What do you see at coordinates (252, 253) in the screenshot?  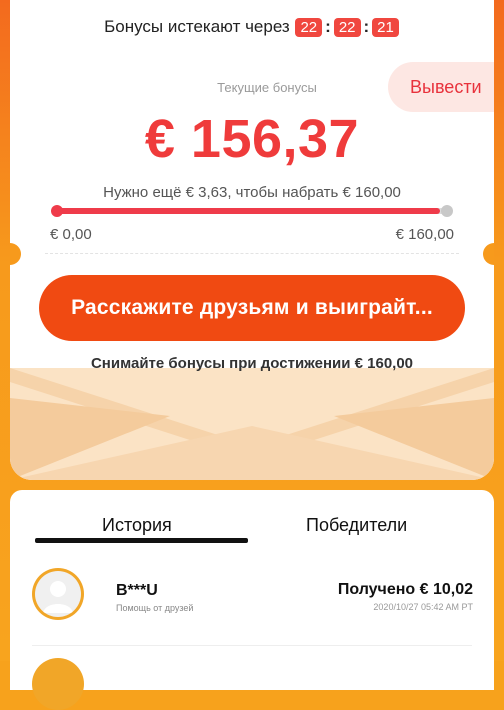 I see `dashed-divider` at bounding box center [252, 253].